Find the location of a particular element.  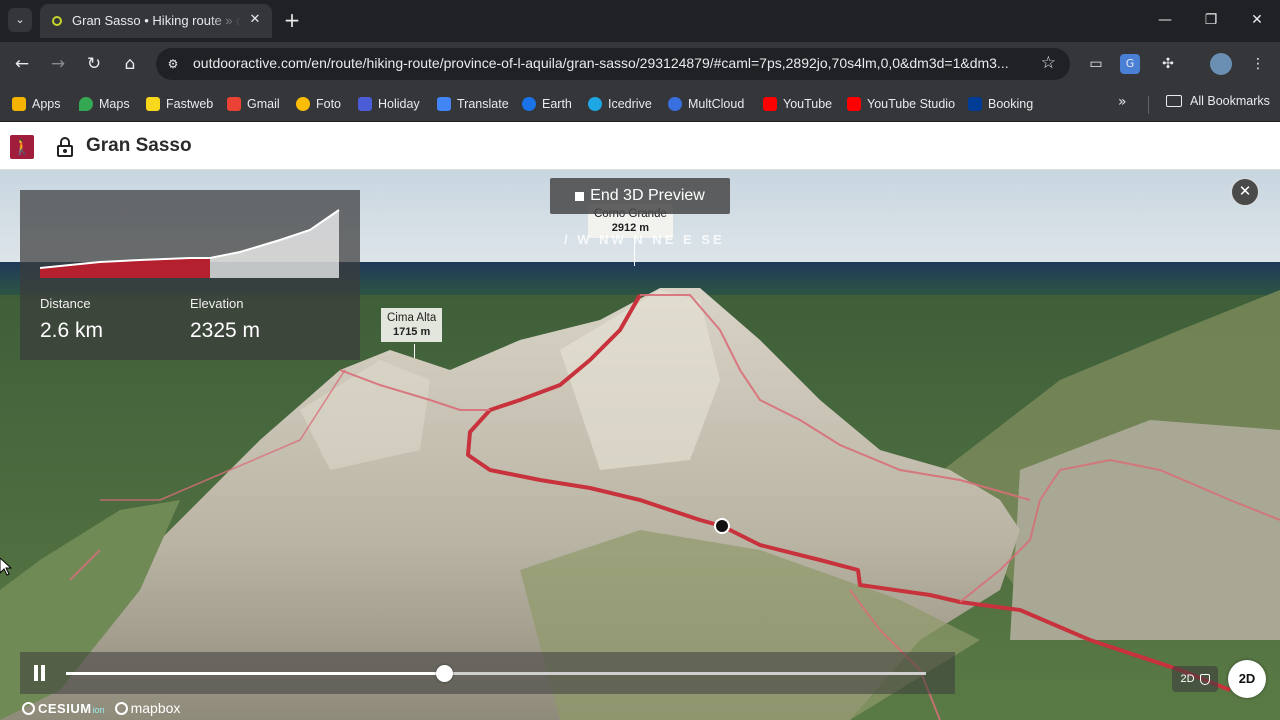

bookmark-fastweb: Fastweb is located at coordinates (179, 104).